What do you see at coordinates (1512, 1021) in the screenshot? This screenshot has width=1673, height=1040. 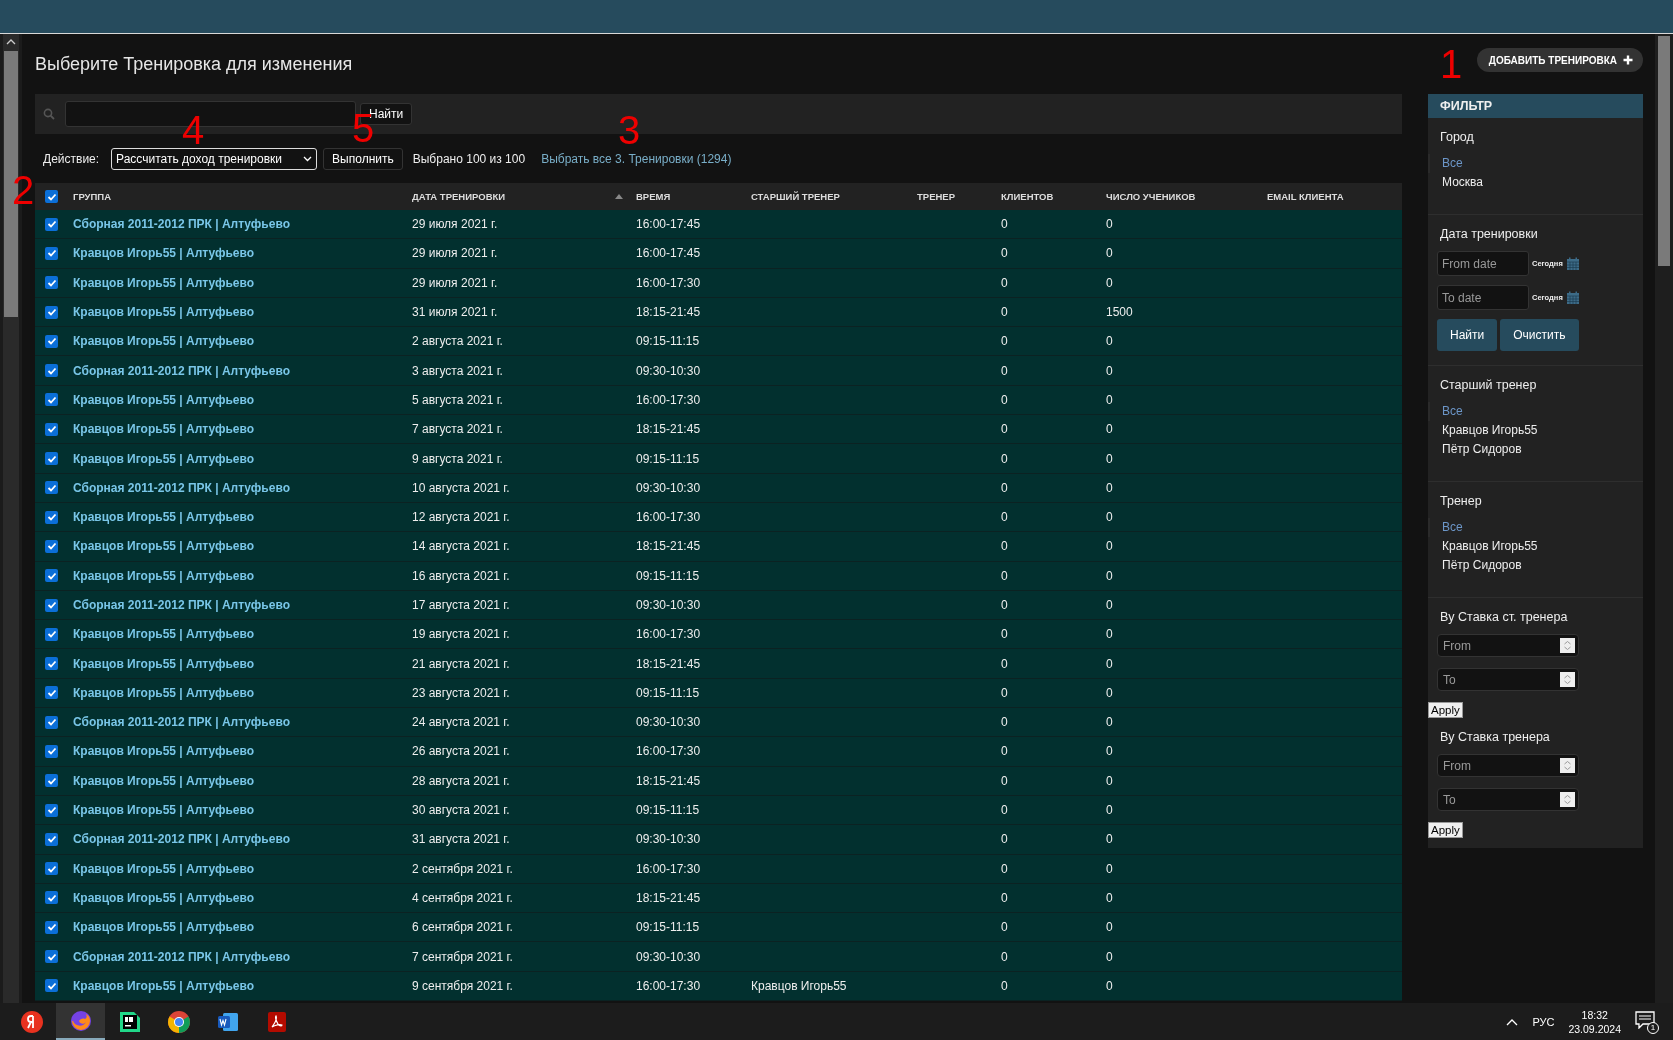 I see `caret-icon` at bounding box center [1512, 1021].